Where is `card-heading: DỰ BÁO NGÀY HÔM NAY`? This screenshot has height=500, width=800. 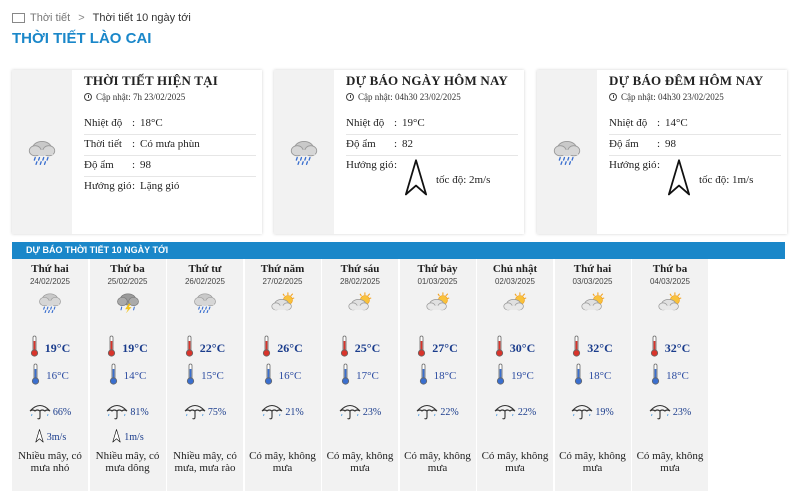
card-heading: DỰ BÁO NGÀY HÔM NAY is located at coordinates (427, 80).